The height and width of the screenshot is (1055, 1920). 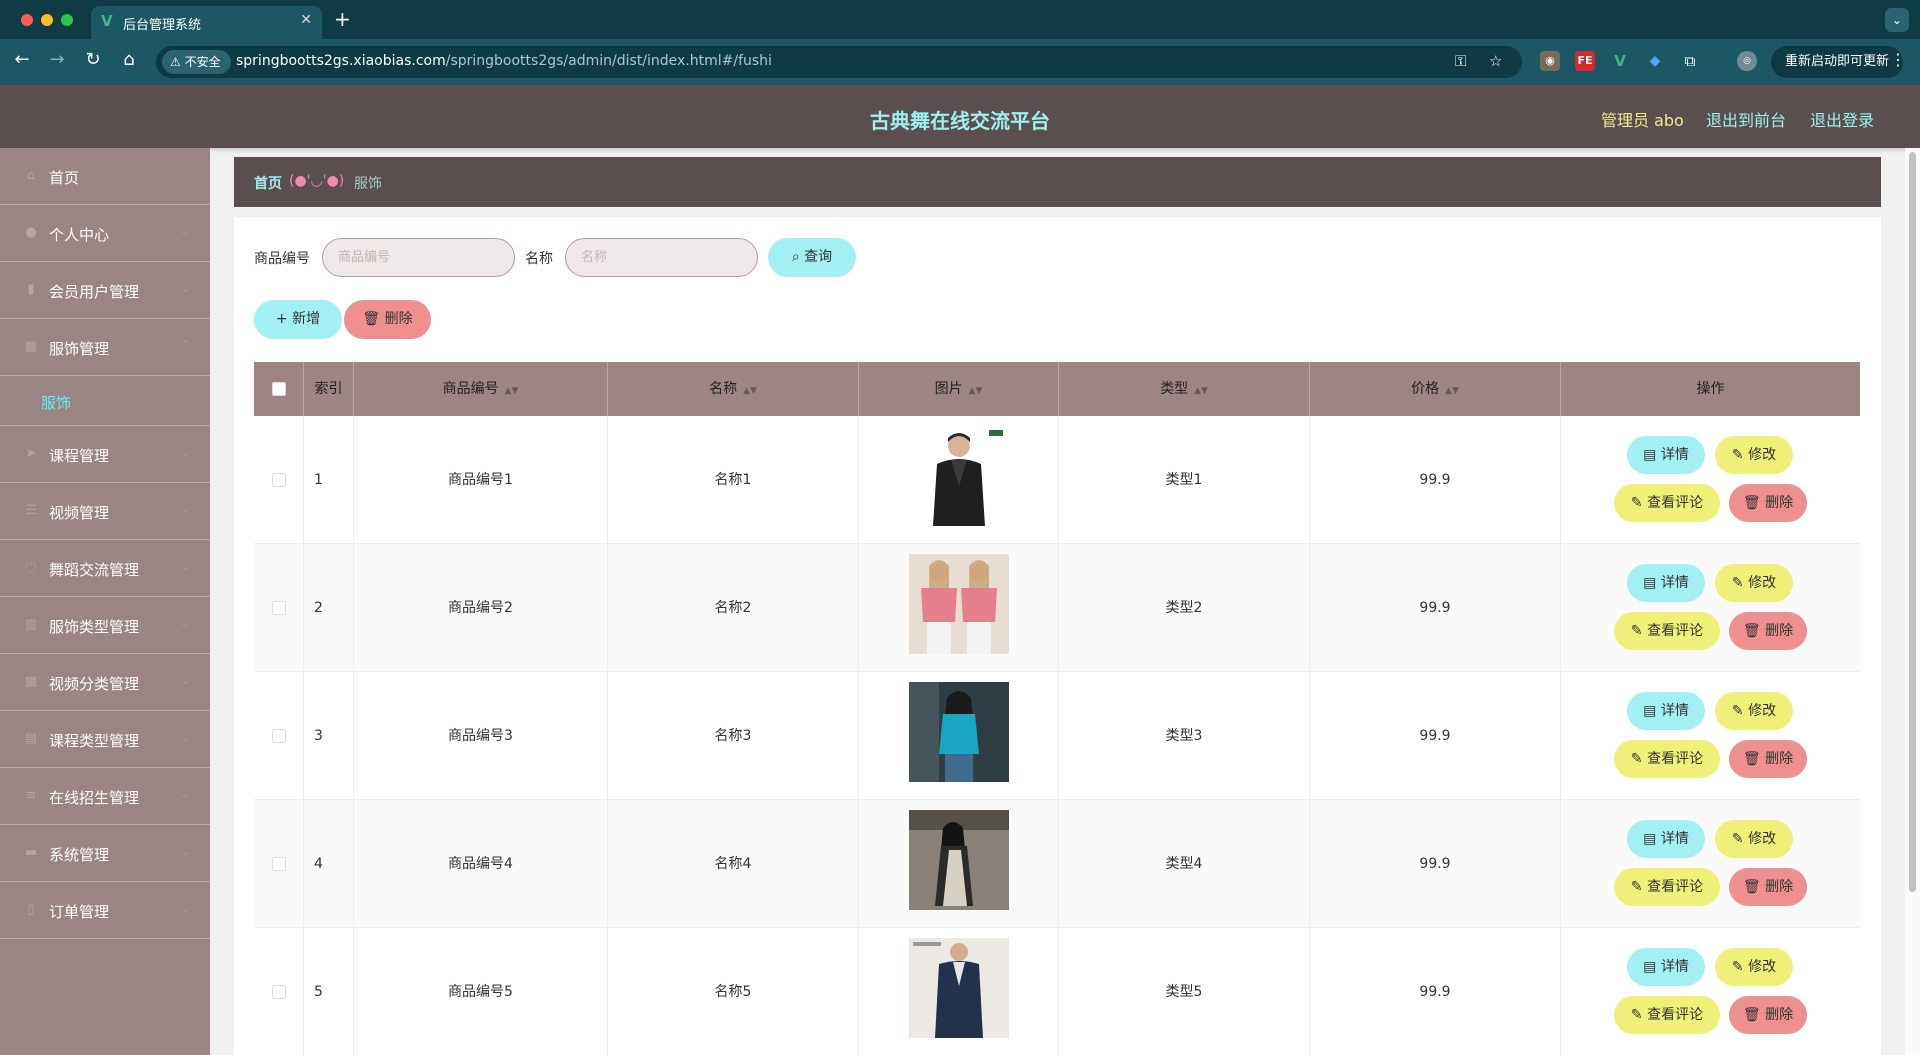 What do you see at coordinates (105, 347) in the screenshot?
I see `sidebar-item-apparel: ▦ 服饰管理 ⌃` at bounding box center [105, 347].